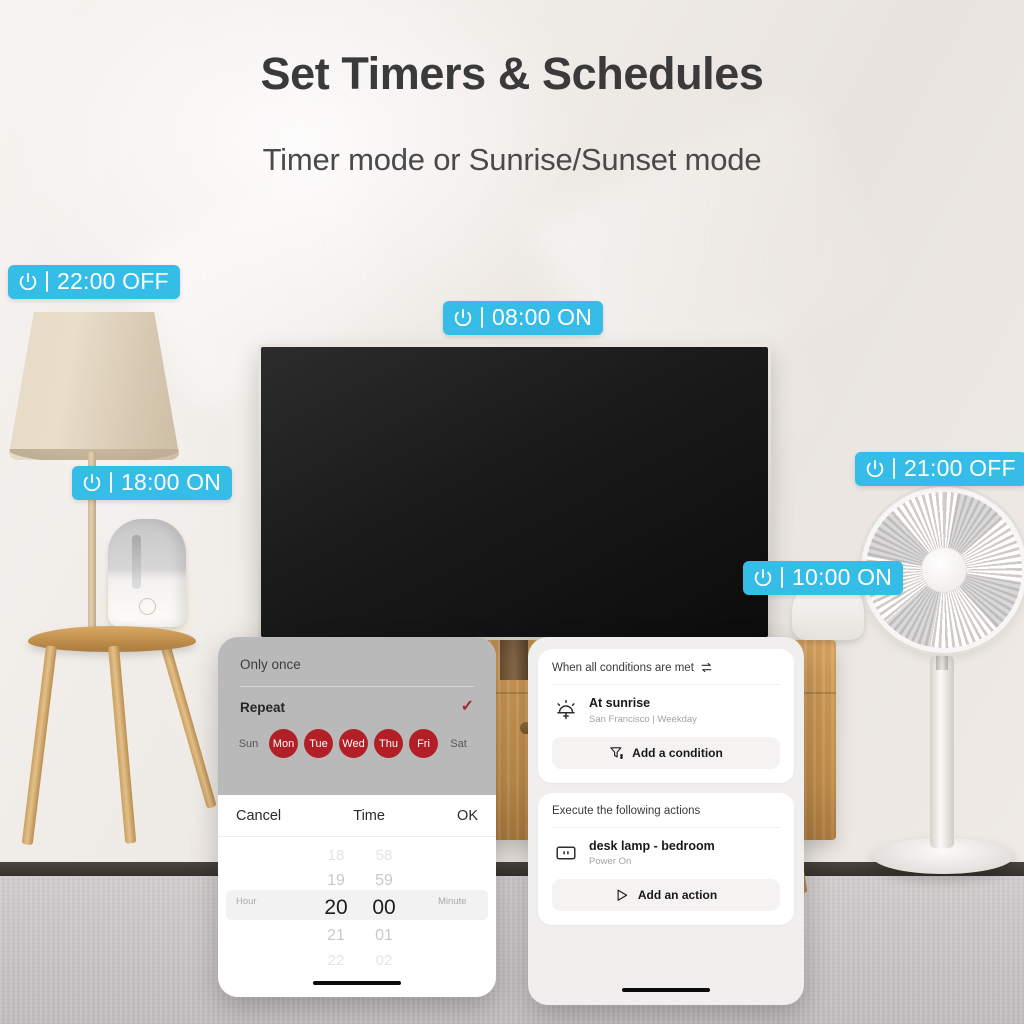 This screenshot has height=1024, width=1024. I want to click on hour-option-selected: 20, so click(336, 908).